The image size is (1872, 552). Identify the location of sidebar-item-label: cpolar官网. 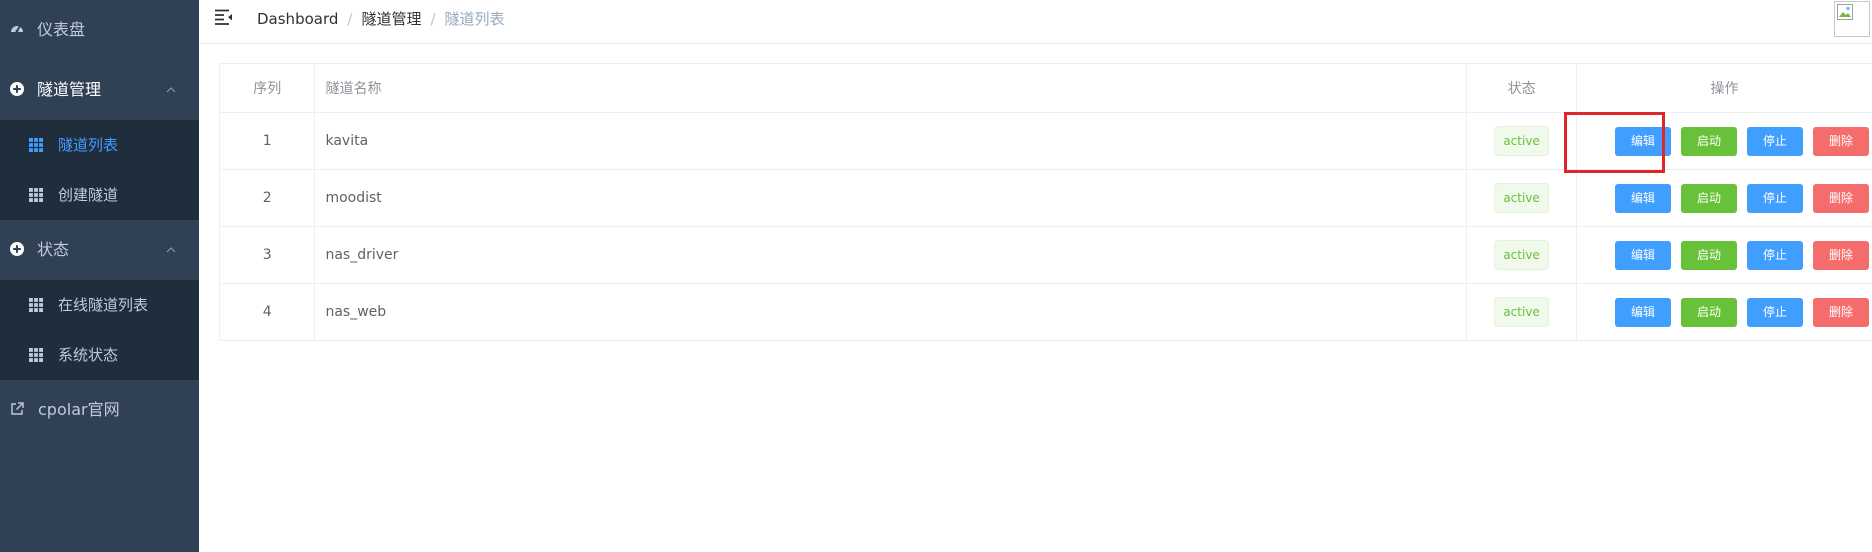
(79, 409).